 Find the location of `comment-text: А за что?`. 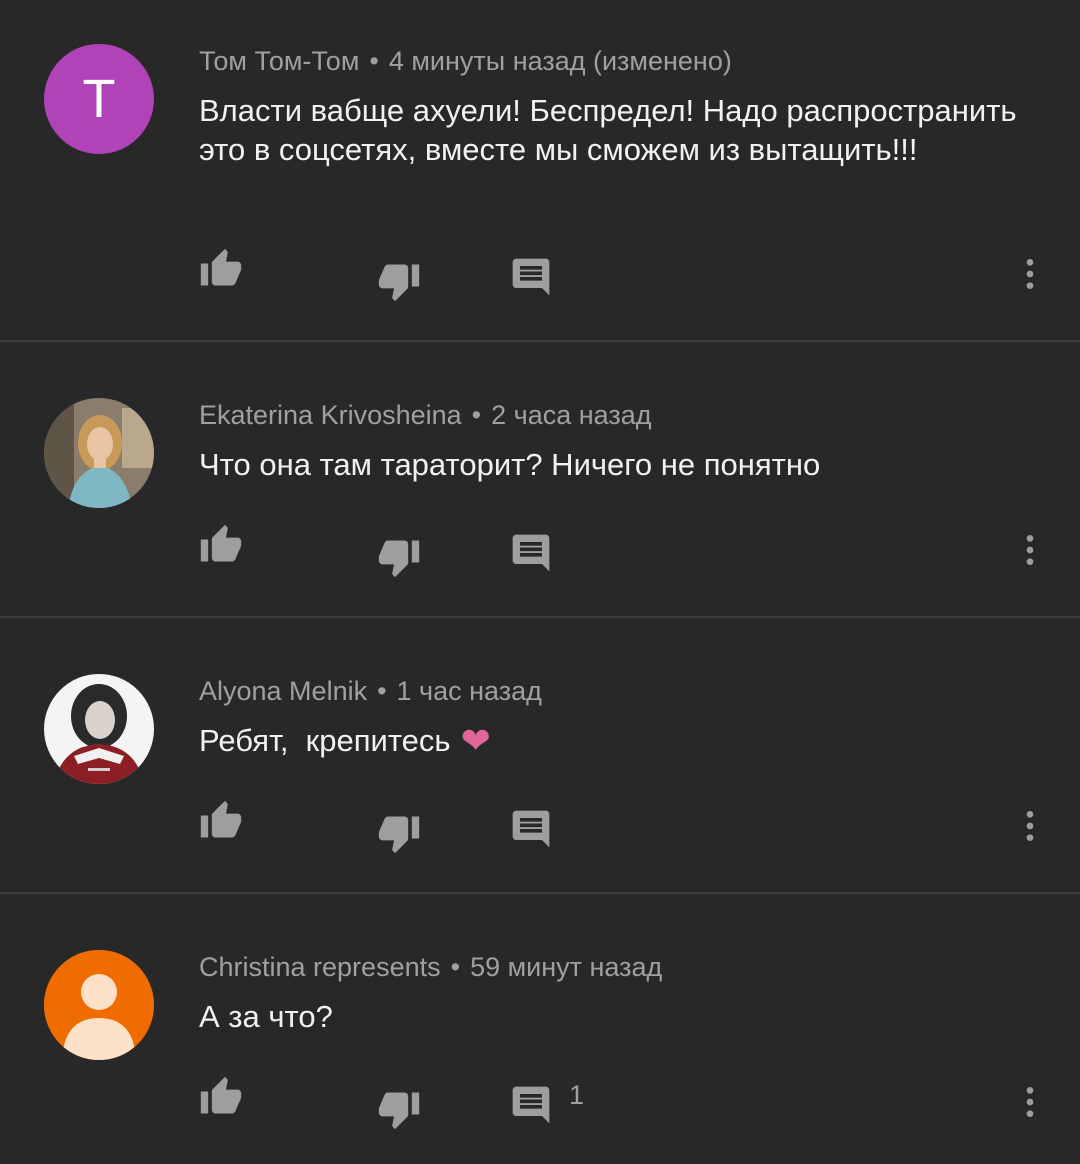

comment-text: А за что? is located at coordinates (266, 1016).